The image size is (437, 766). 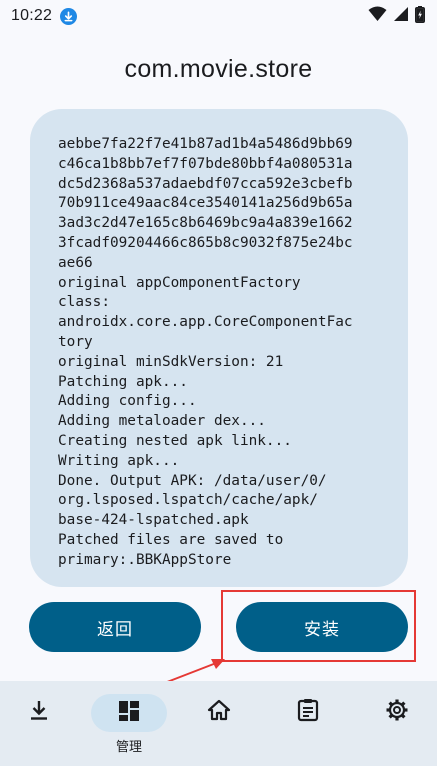 What do you see at coordinates (129, 713) in the screenshot?
I see `dashboard-icon` at bounding box center [129, 713].